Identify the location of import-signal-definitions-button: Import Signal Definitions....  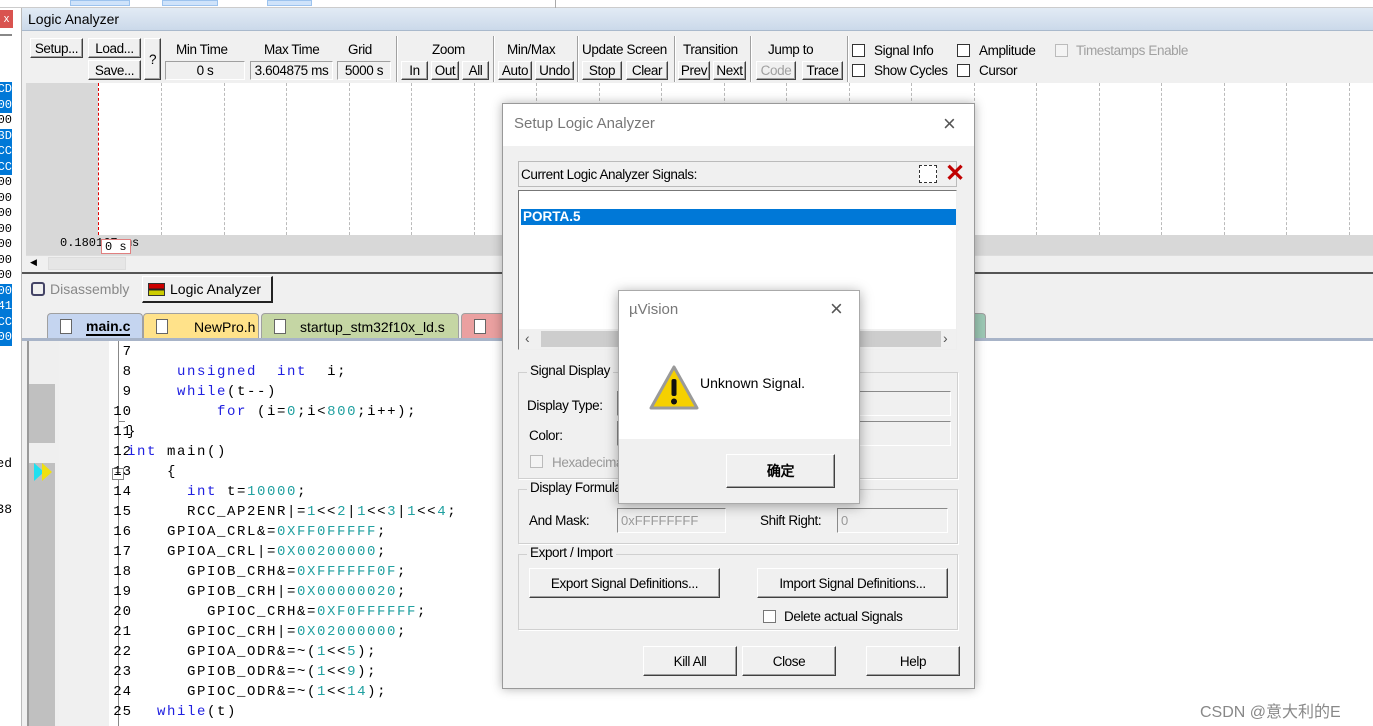
(852, 583).